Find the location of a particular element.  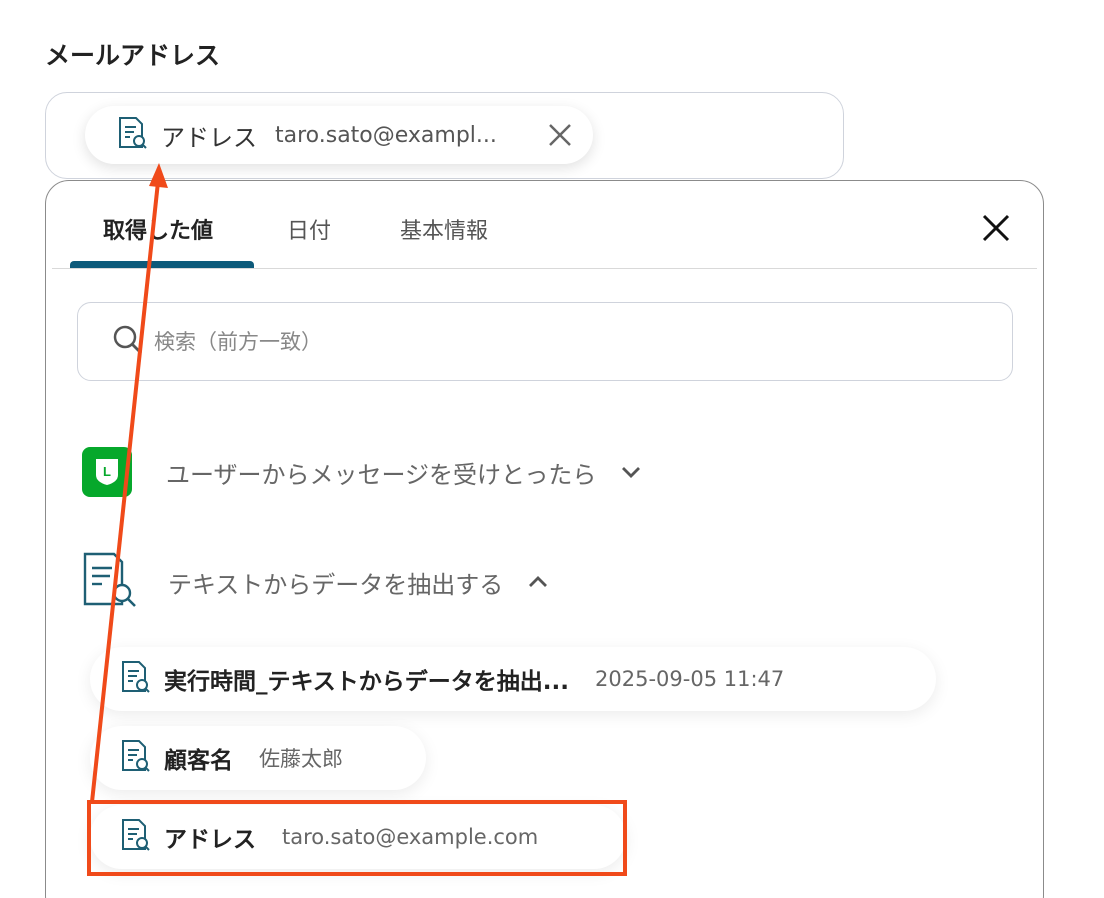

field-label: メールアドレス is located at coordinates (133, 55).